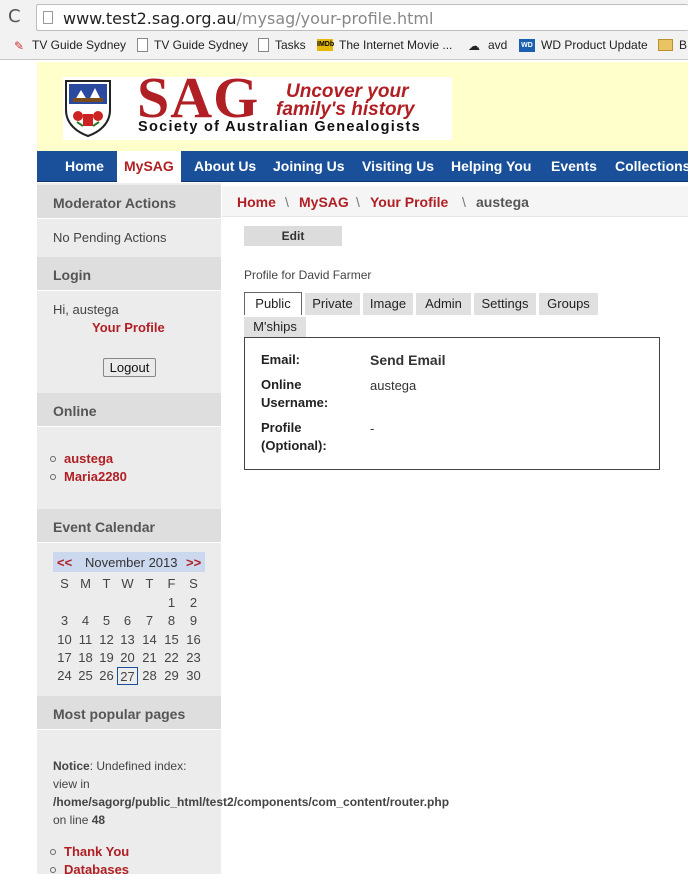 This screenshot has width=688, height=874. What do you see at coordinates (171, 658) in the screenshot?
I see `calendar-day: 22` at bounding box center [171, 658].